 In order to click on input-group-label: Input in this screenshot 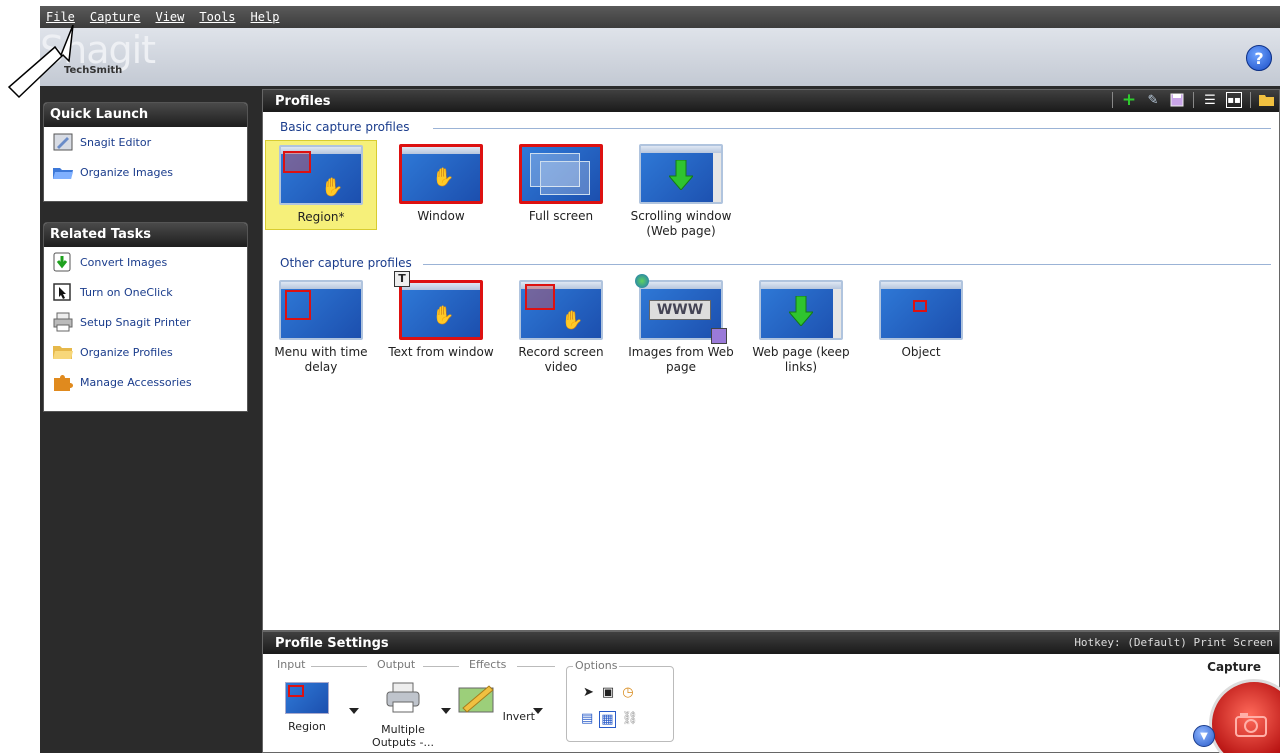, I will do `click(291, 664)`.